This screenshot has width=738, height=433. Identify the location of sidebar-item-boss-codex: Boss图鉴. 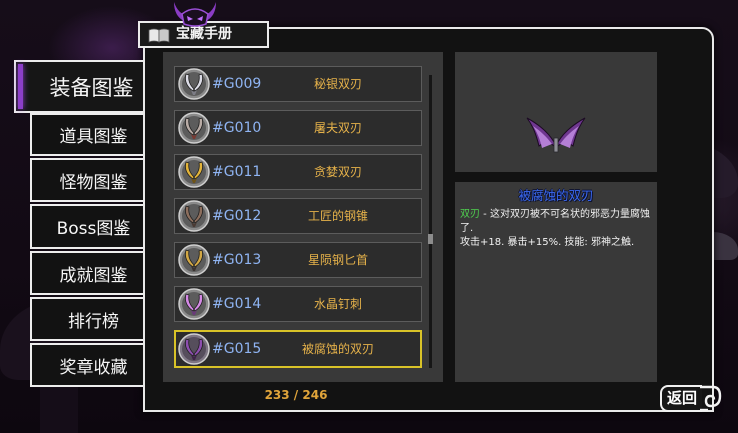
(86, 226).